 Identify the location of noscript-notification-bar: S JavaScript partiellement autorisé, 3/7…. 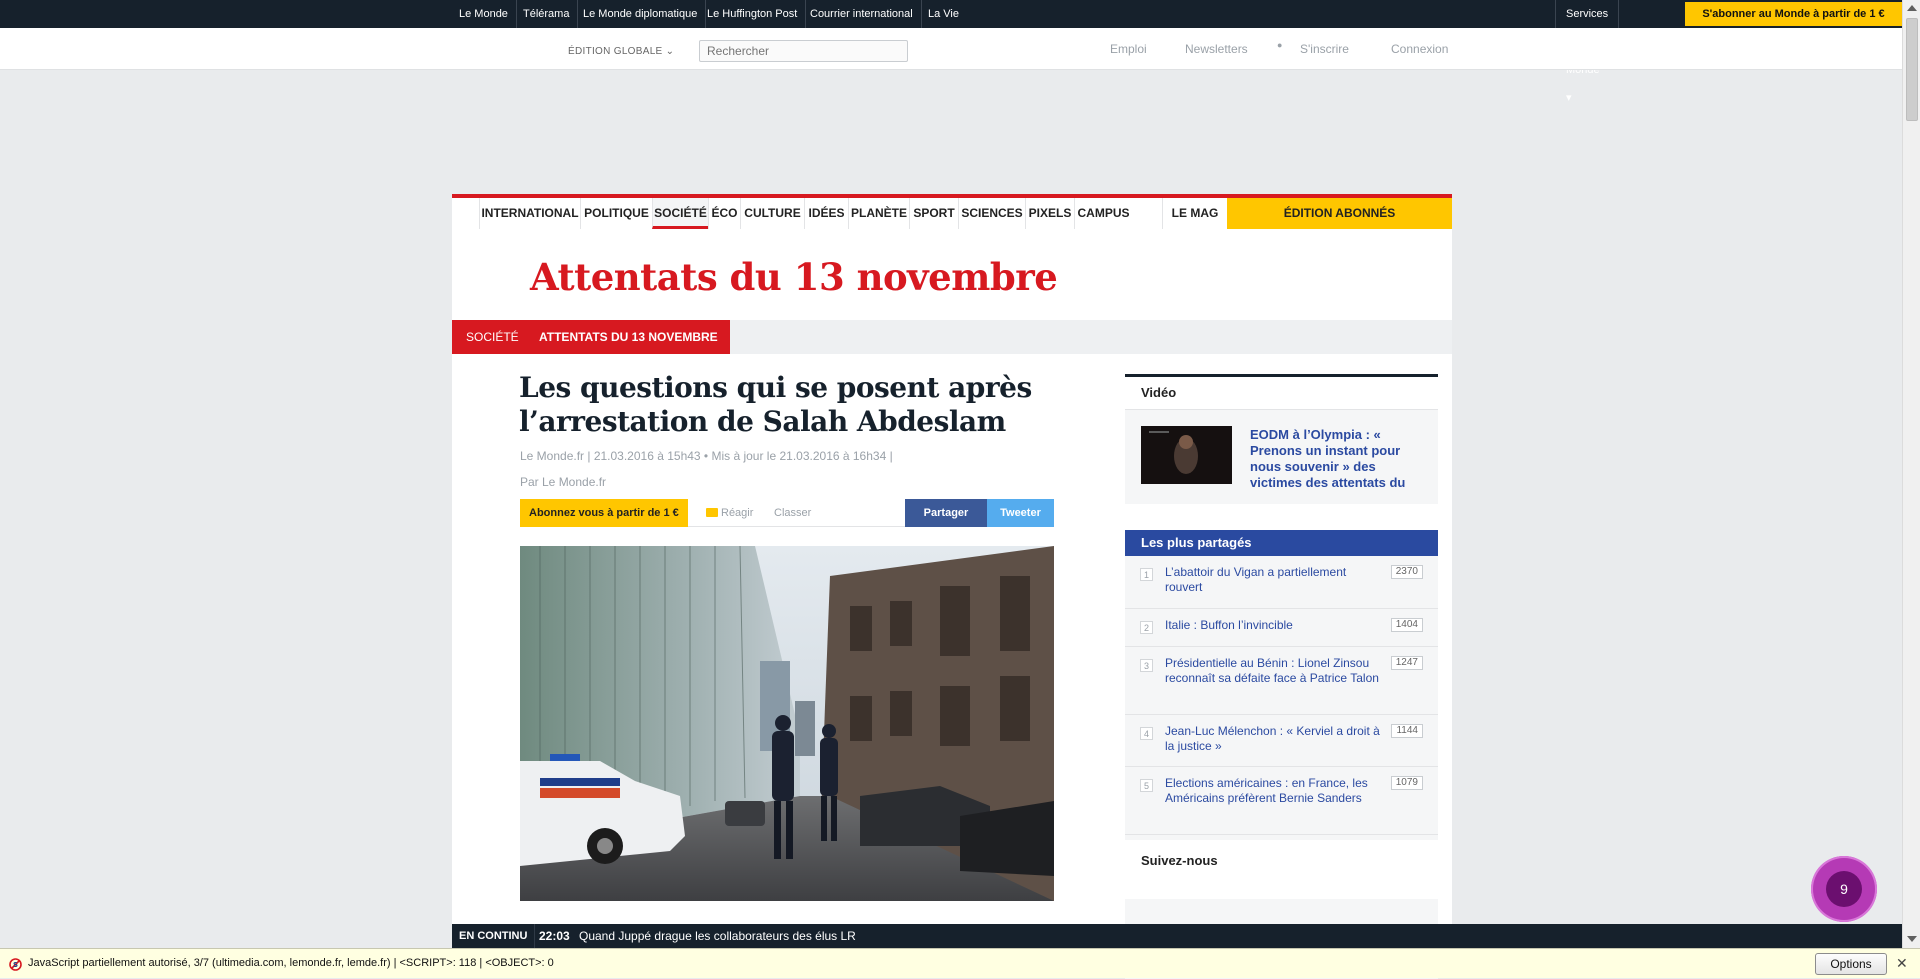
(960, 963).